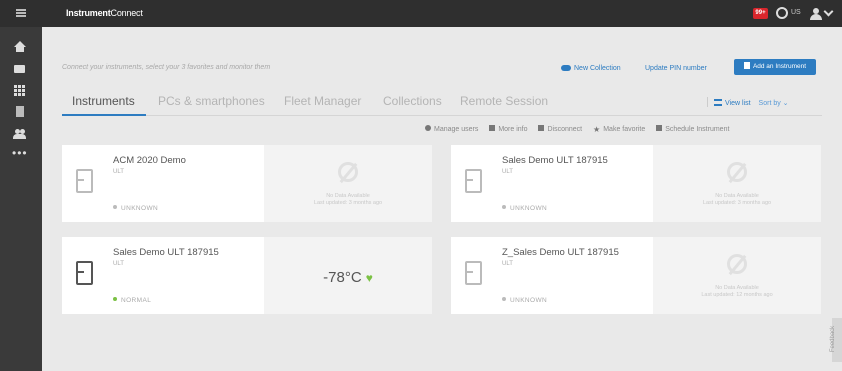  I want to click on temperature-readout: -78°C ♥, so click(348, 277).